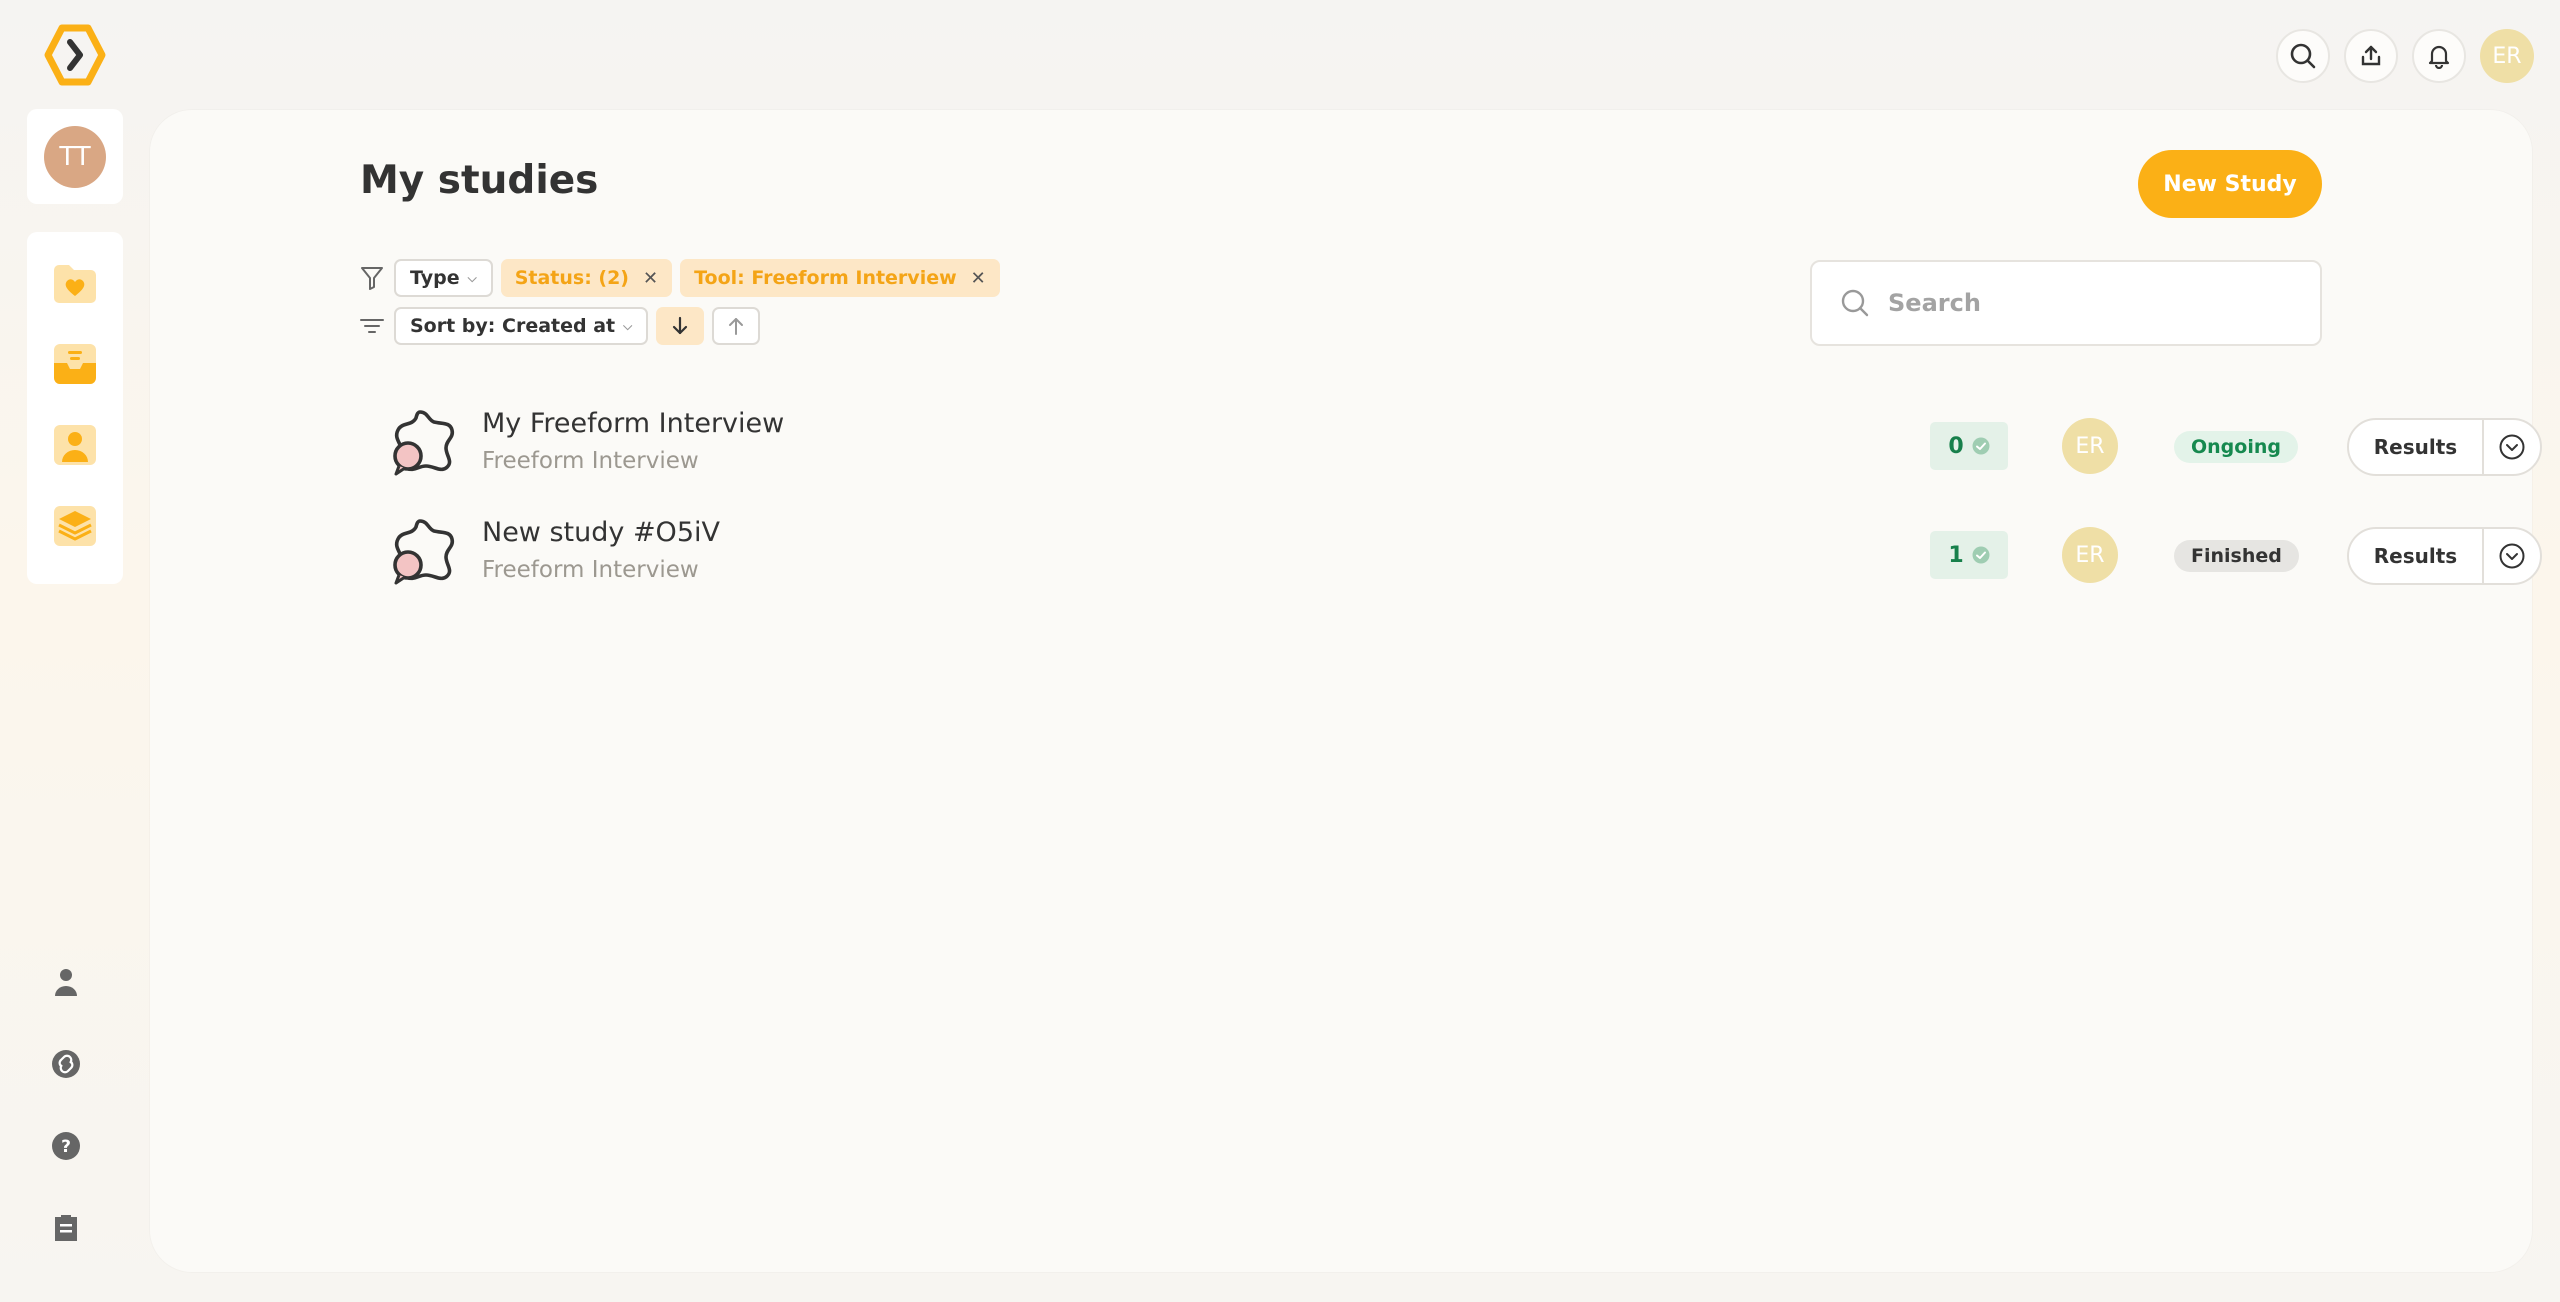  Describe the element at coordinates (372, 278) in the screenshot. I see `filter-icon` at that location.